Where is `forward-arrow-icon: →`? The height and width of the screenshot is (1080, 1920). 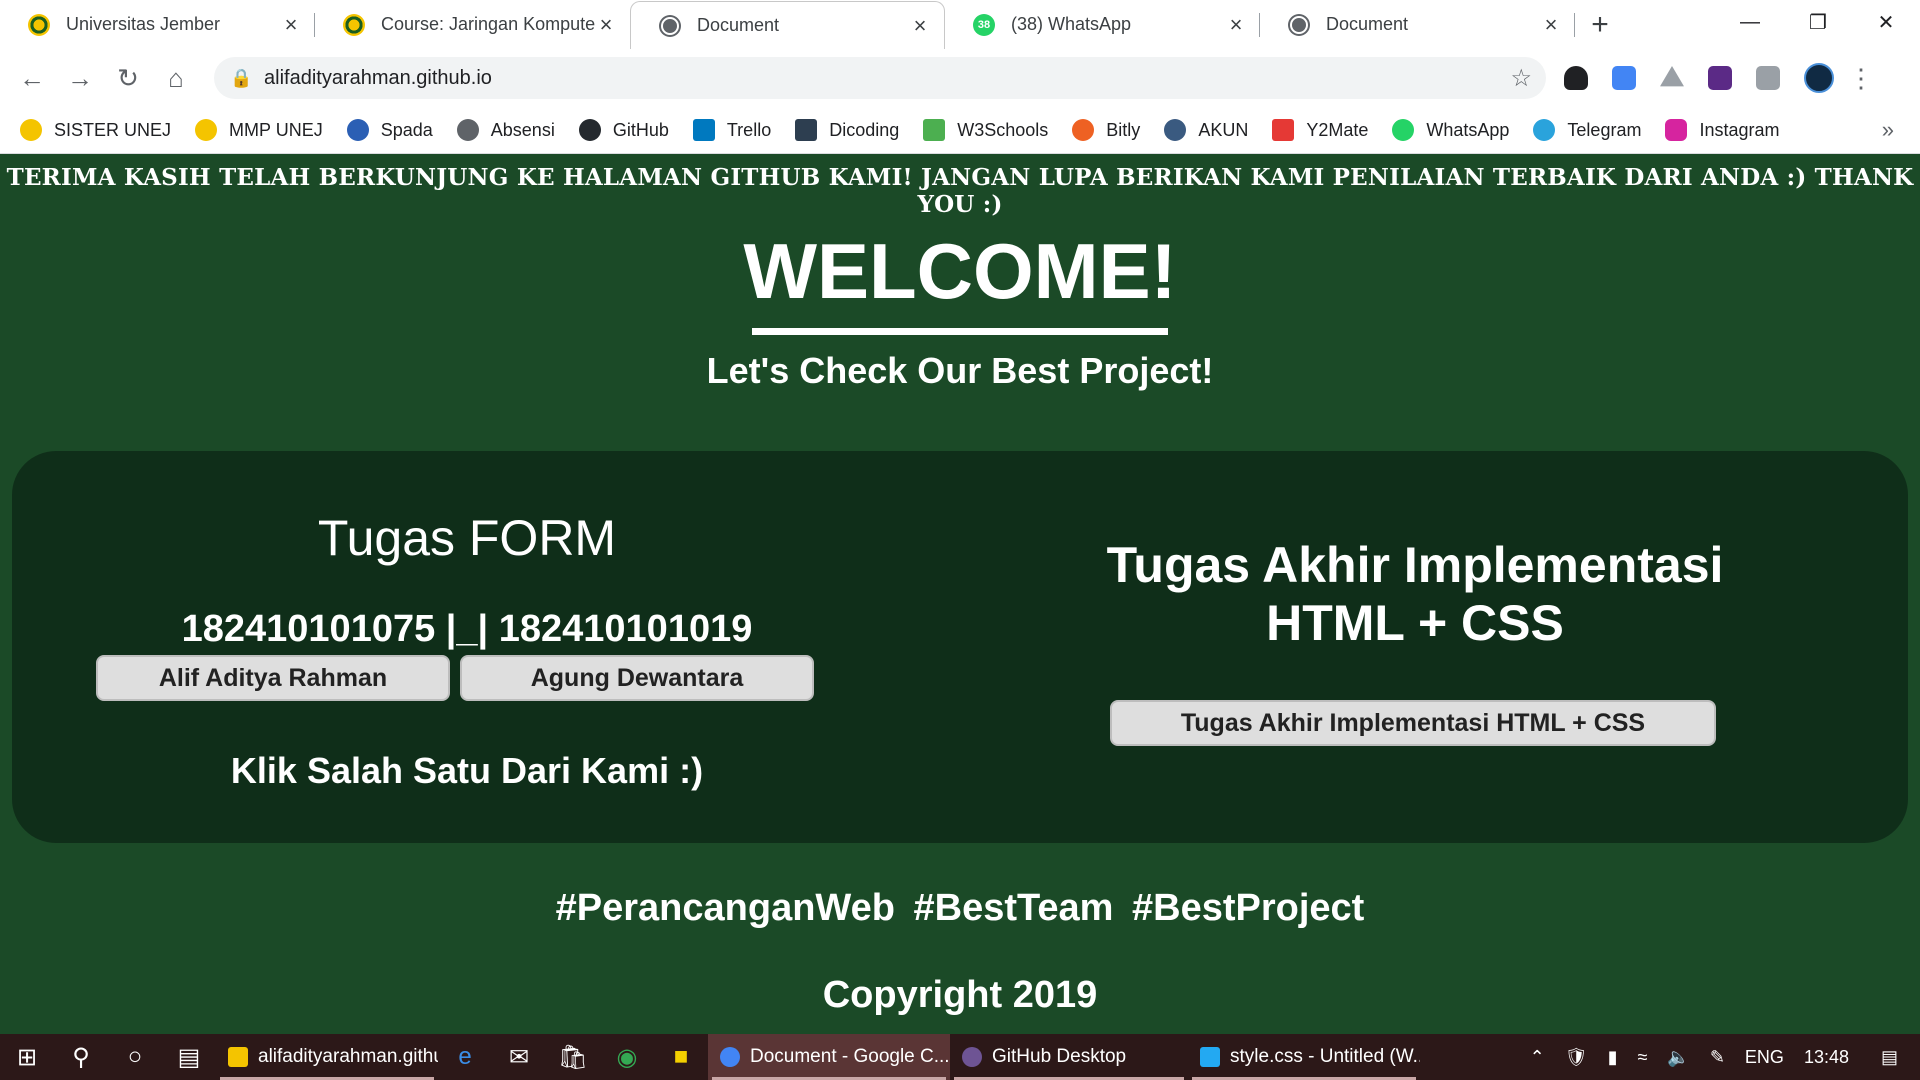 forward-arrow-icon: → is located at coordinates (80, 78).